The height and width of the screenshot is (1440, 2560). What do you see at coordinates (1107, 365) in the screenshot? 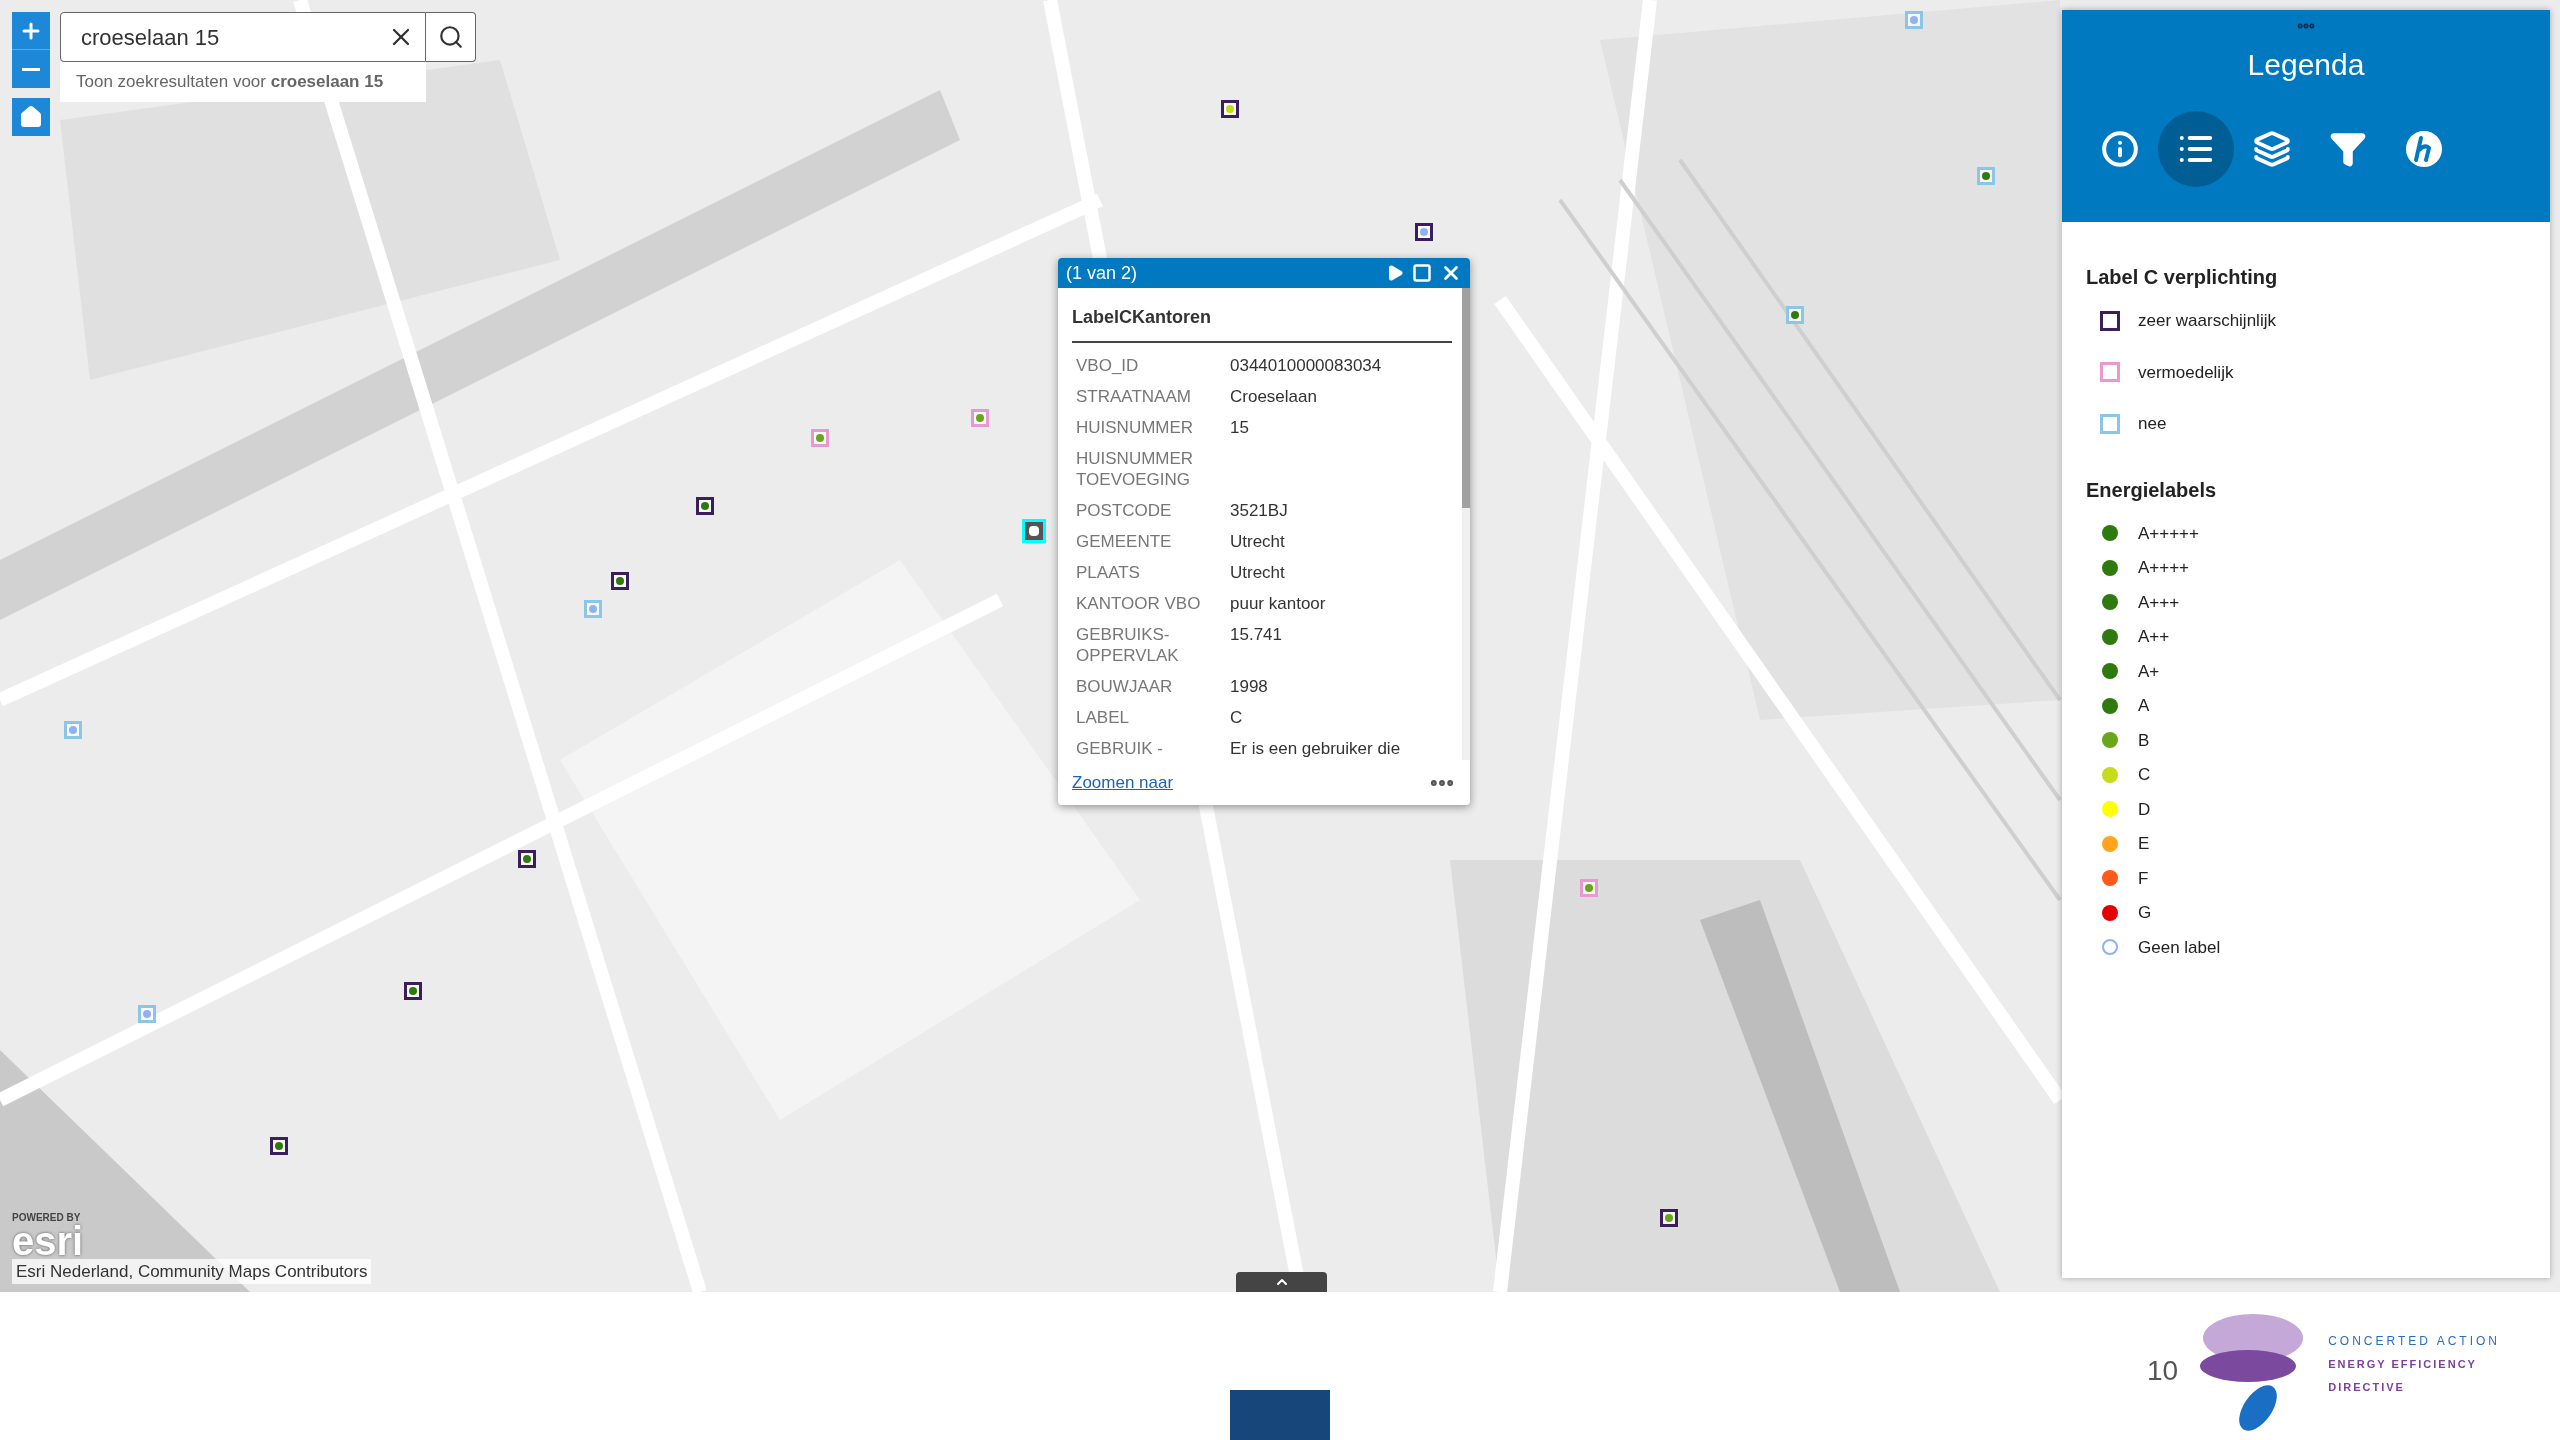
I see `field-label: VBO_ID` at bounding box center [1107, 365].